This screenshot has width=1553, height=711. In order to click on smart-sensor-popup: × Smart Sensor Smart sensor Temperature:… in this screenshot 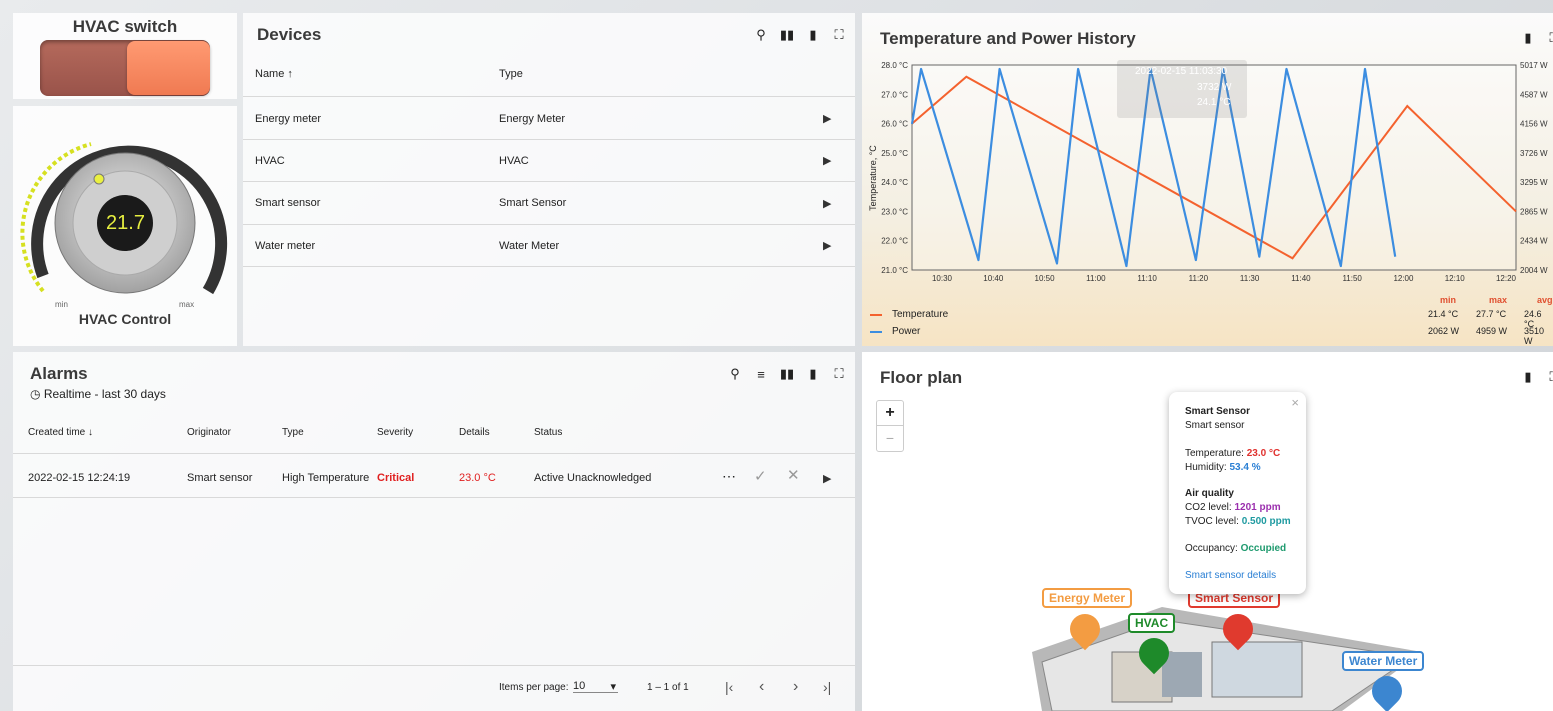, I will do `click(1237, 493)`.